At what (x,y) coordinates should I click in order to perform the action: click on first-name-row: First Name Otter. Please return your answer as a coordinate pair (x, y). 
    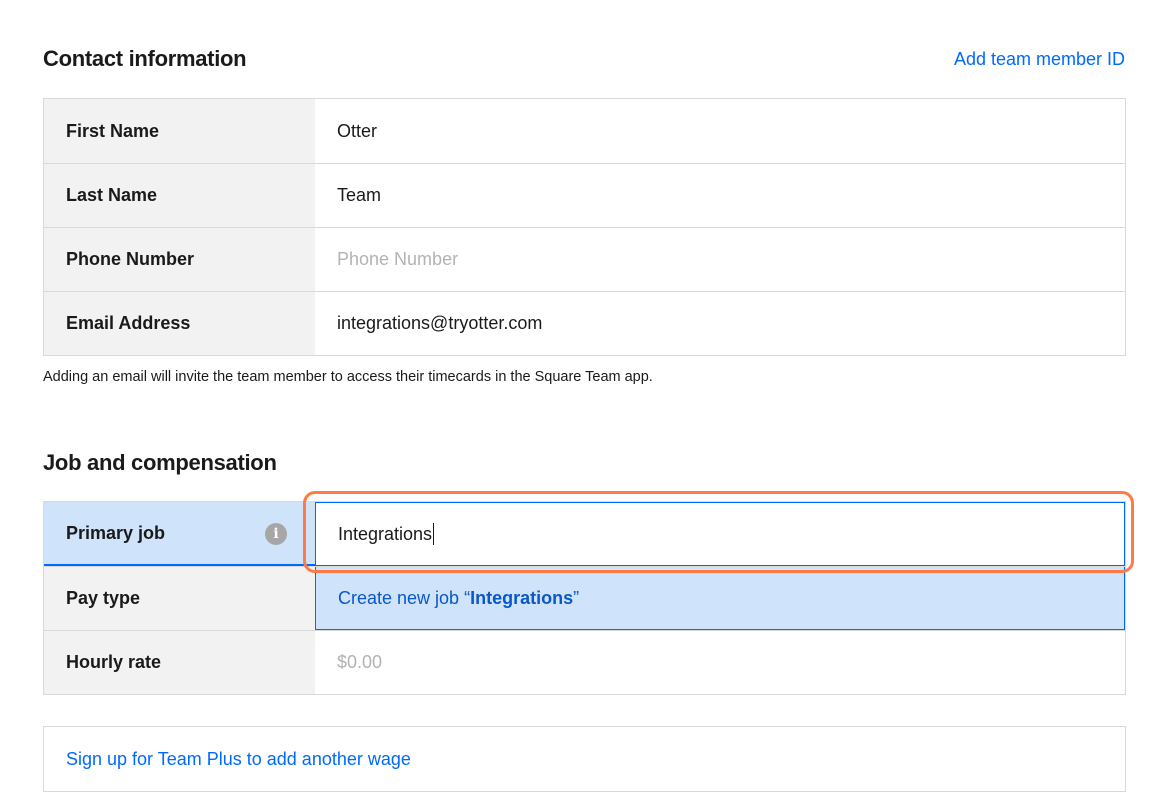
    Looking at the image, I should click on (584, 131).